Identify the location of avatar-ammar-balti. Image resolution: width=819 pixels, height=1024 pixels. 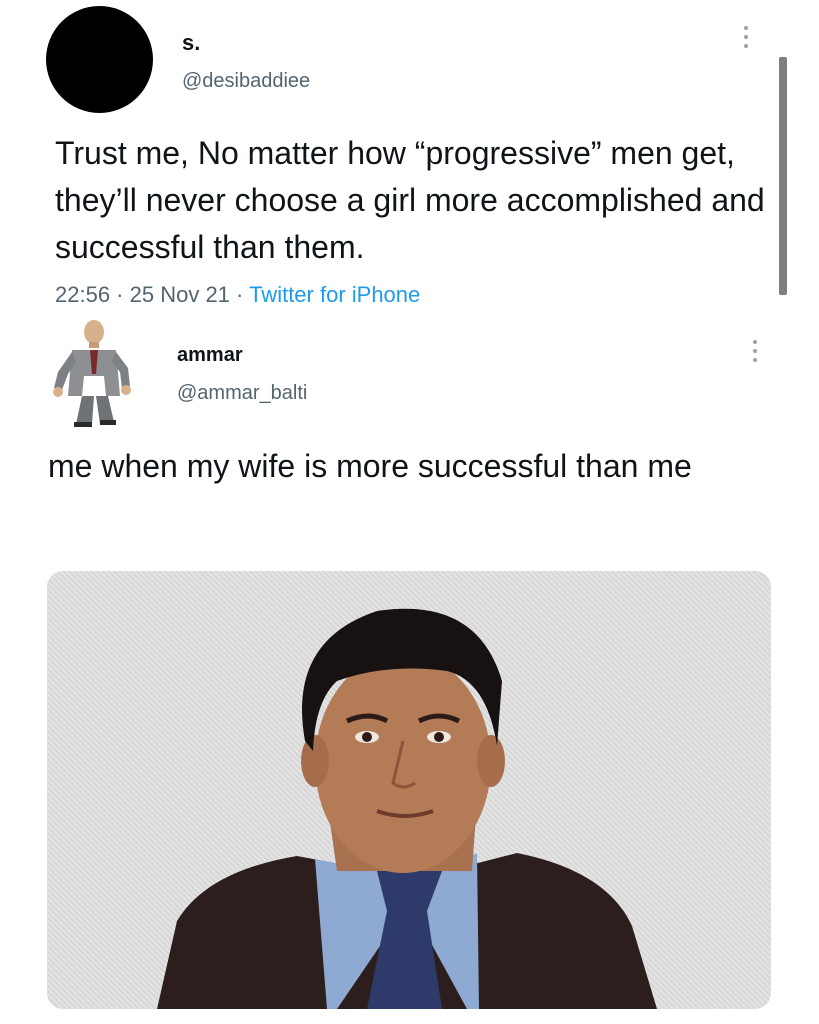
(92, 372).